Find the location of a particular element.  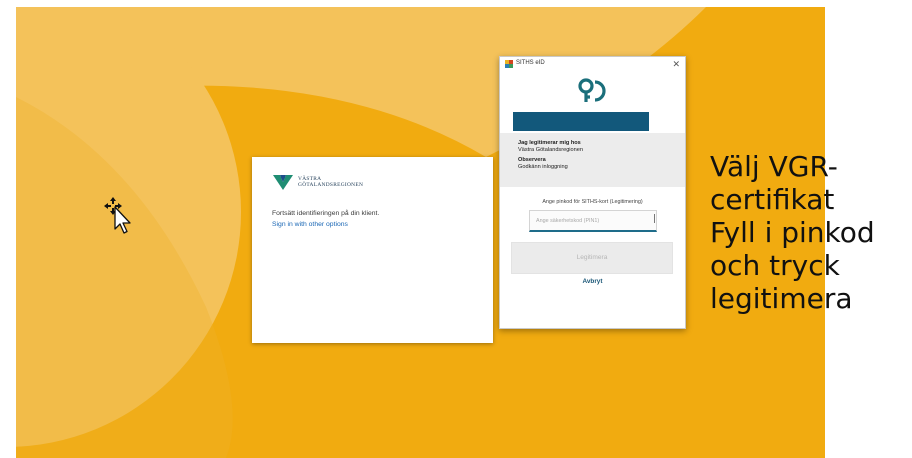

instruction-line: Fyll i pinkod is located at coordinates (792, 232).